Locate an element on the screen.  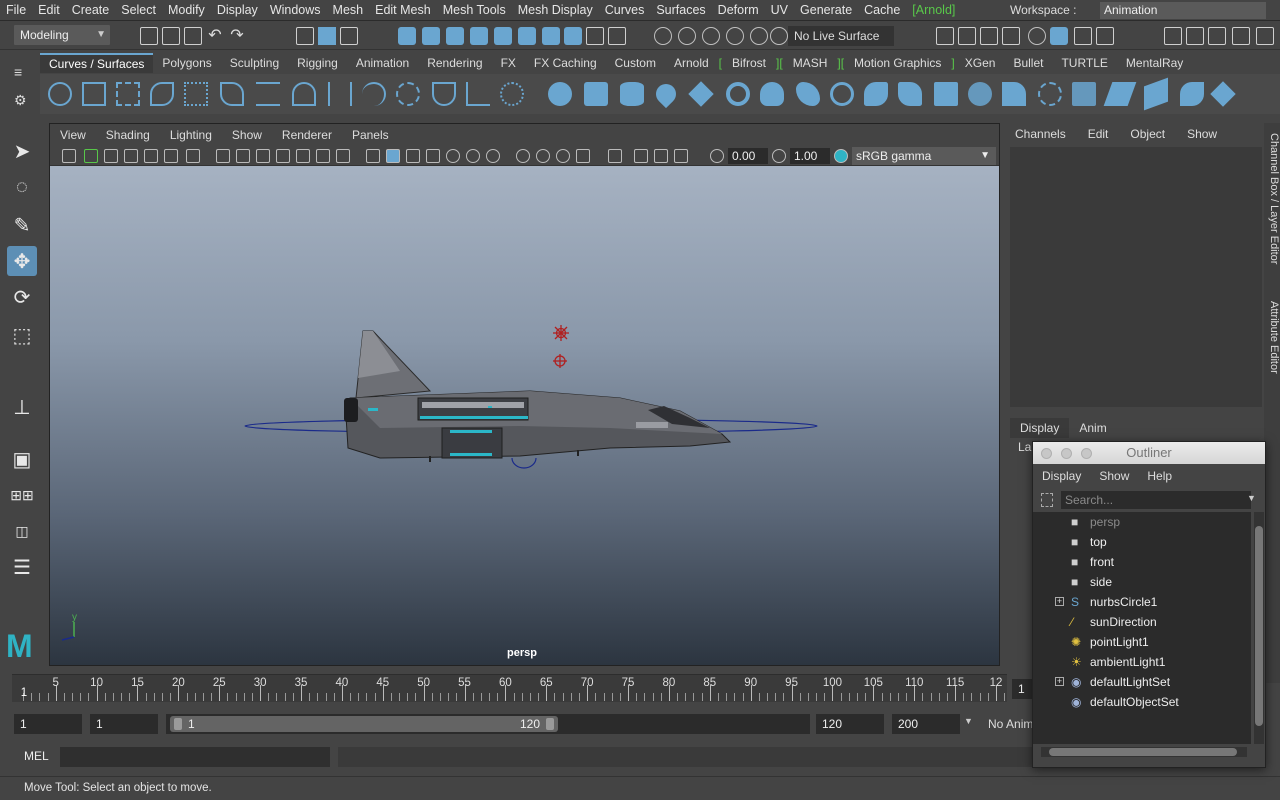
select-dynamics-icon is located at coordinates (527, 36).